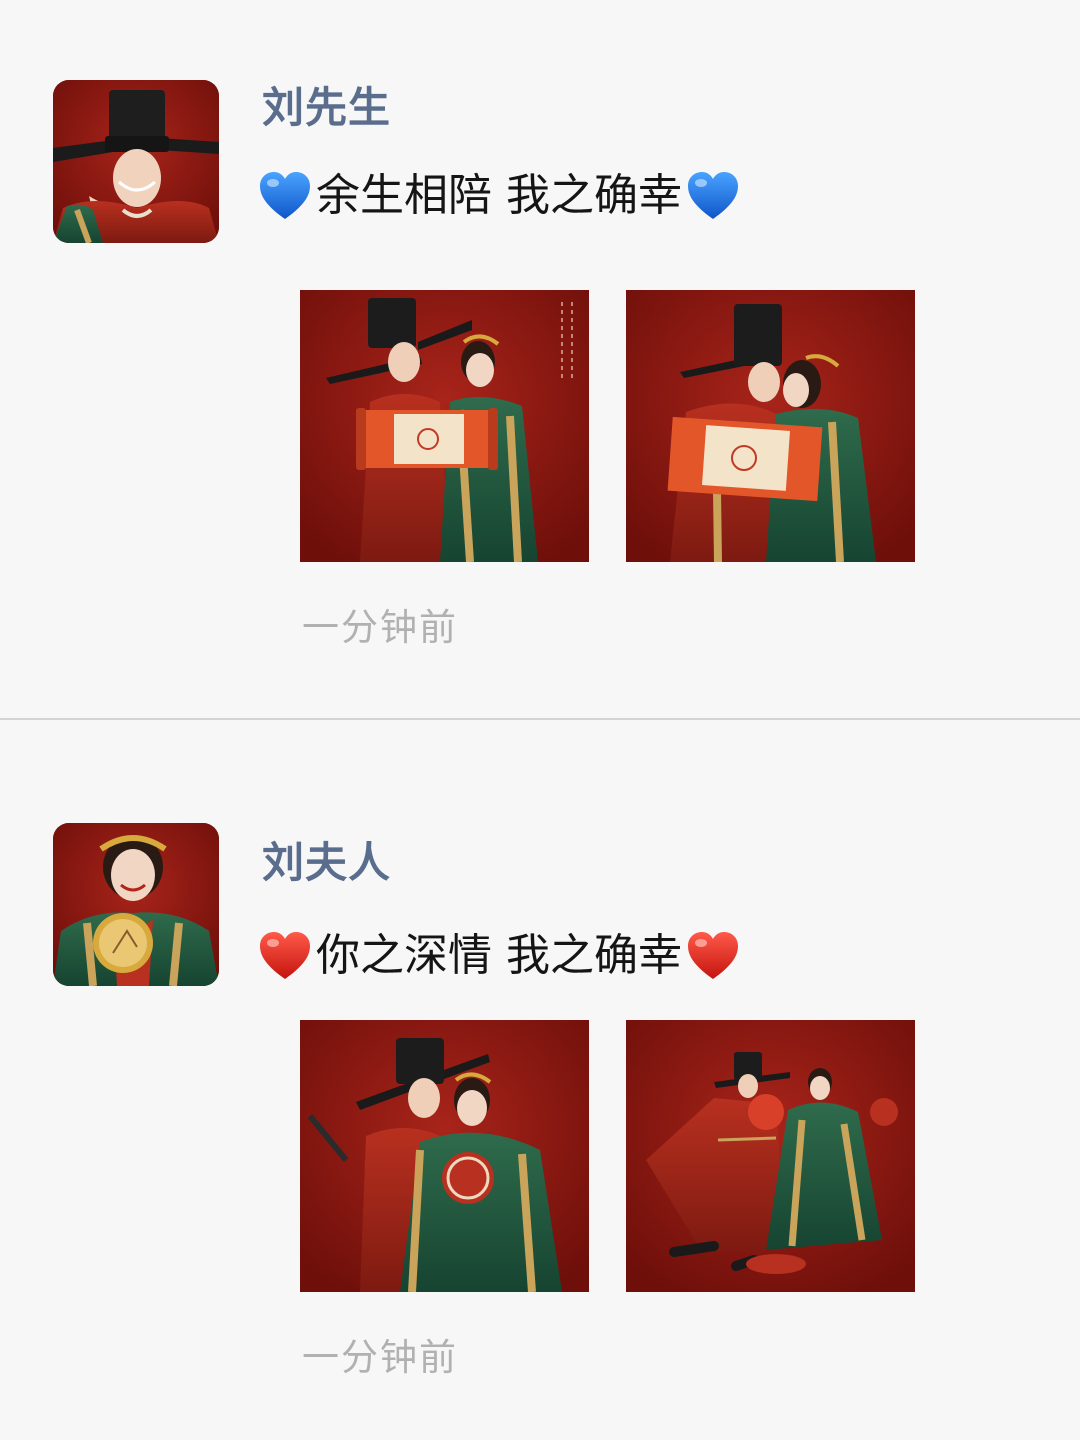  I want to click on couple-fan-photo, so click(444, 1156).